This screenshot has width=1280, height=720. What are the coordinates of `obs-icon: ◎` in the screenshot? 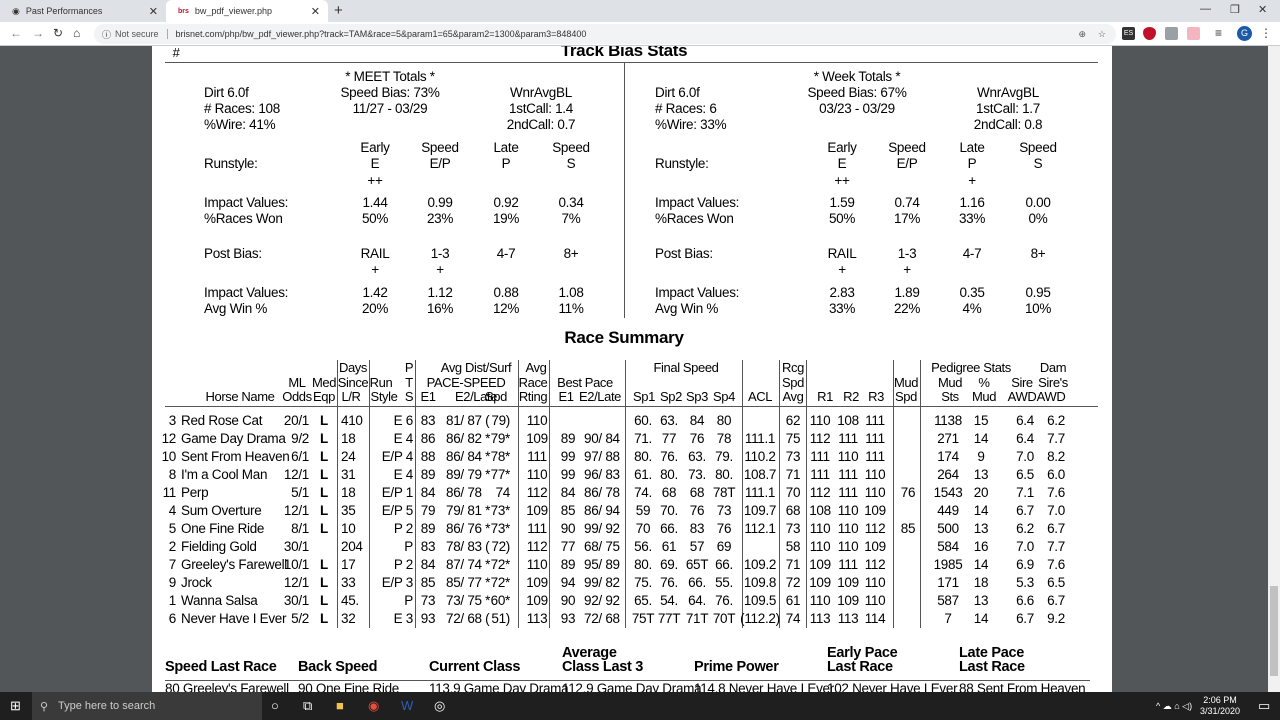 It's located at (439, 706).